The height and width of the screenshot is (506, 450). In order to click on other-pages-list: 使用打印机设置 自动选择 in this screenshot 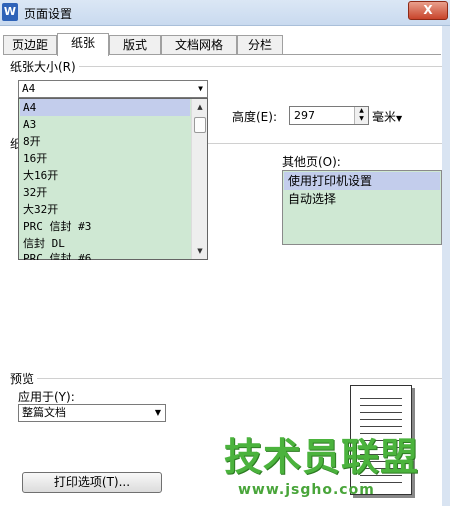, I will do `click(362, 207)`.